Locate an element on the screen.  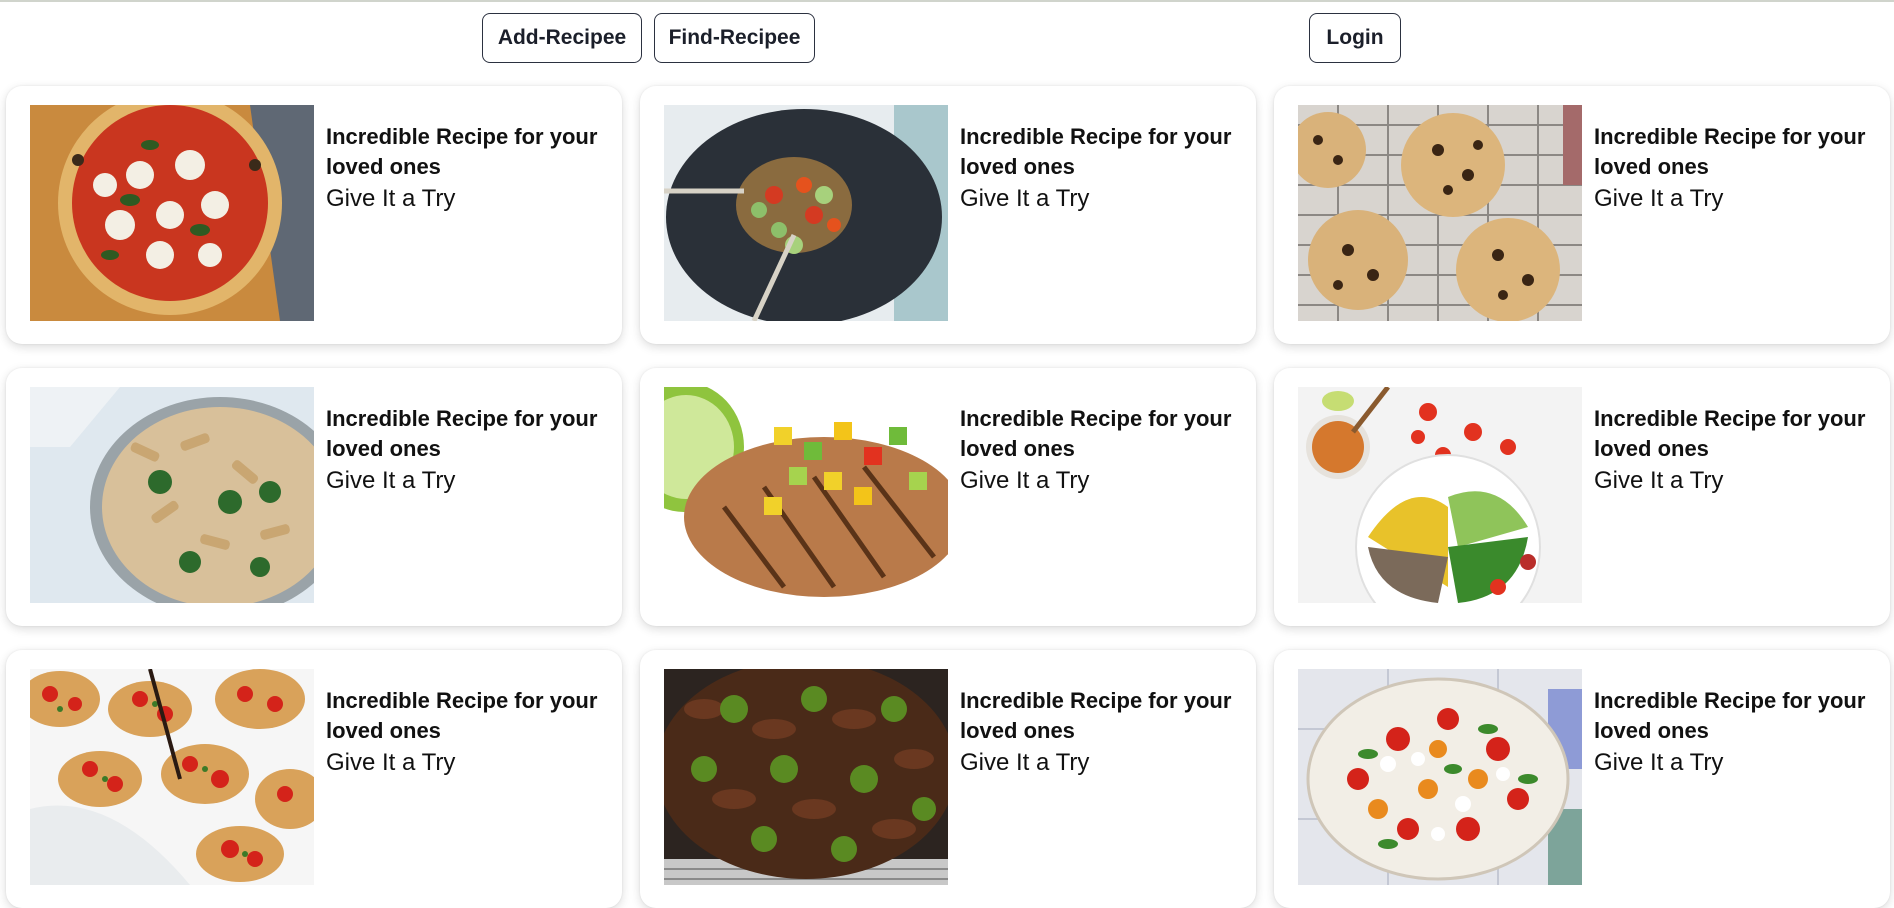
add-recipe-button: Add-Recipee is located at coordinates (562, 38).